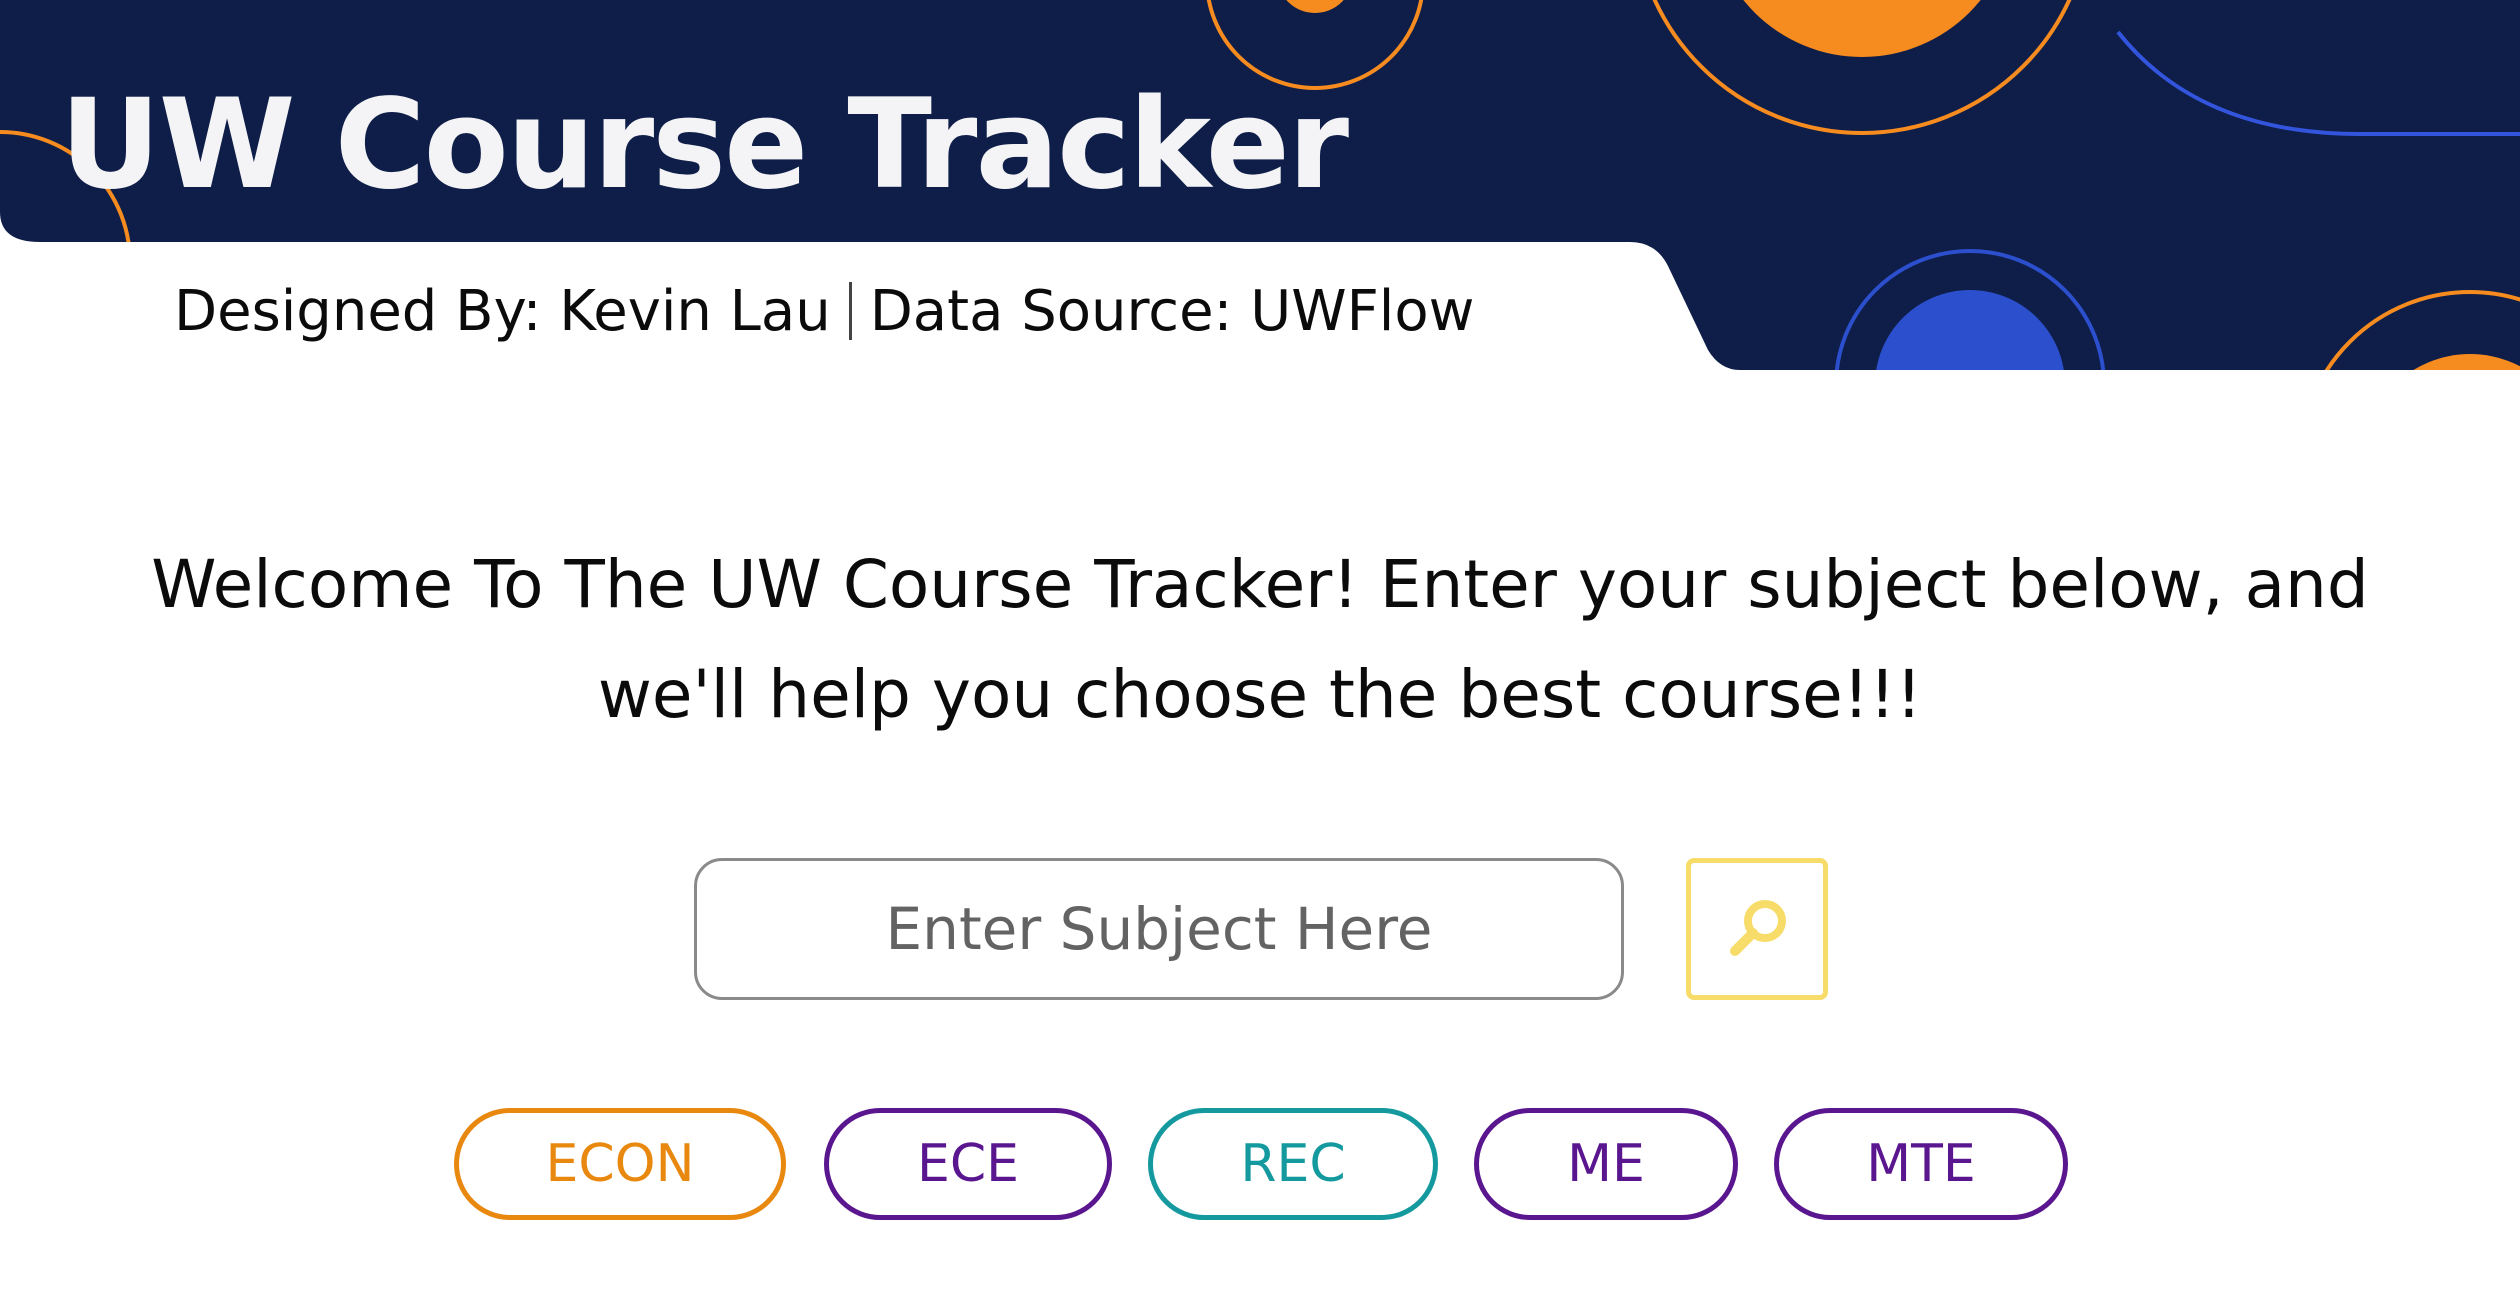 The image size is (2520, 1294). I want to click on subject-chip-mte: MTE, so click(1921, 1164).